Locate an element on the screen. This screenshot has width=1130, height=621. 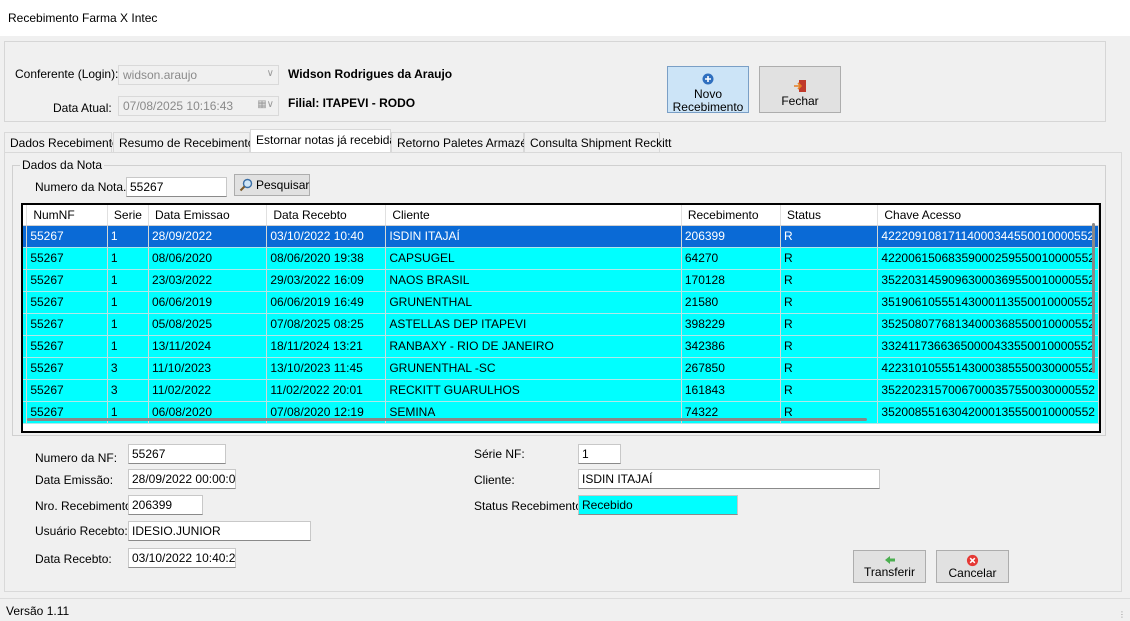
table-cell: 03/10/2022 10:40 is located at coordinates (326, 236).